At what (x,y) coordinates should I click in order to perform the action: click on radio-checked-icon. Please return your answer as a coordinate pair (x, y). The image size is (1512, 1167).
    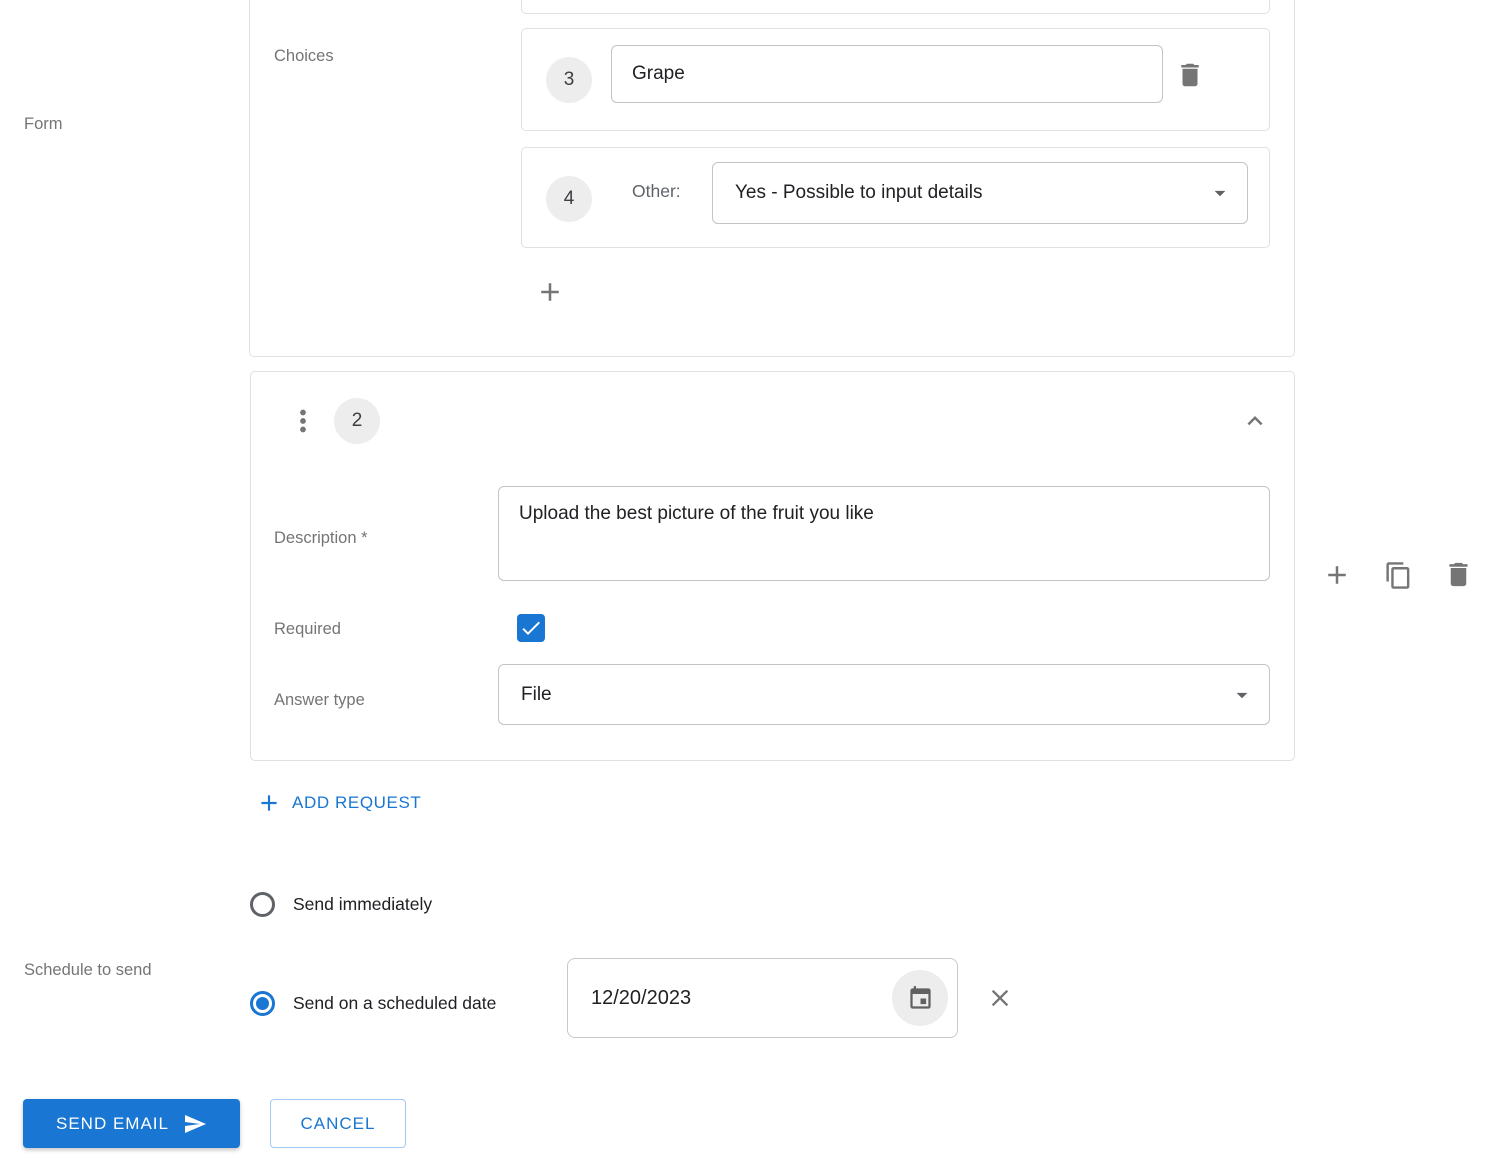
    Looking at the image, I should click on (262, 1003).